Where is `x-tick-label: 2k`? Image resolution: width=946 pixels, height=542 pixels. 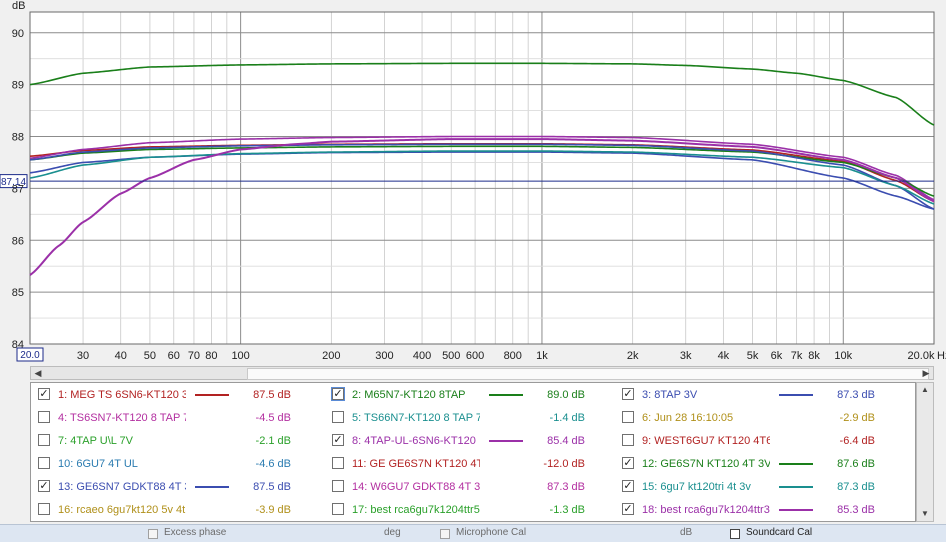
x-tick-label: 2k is located at coordinates (633, 356).